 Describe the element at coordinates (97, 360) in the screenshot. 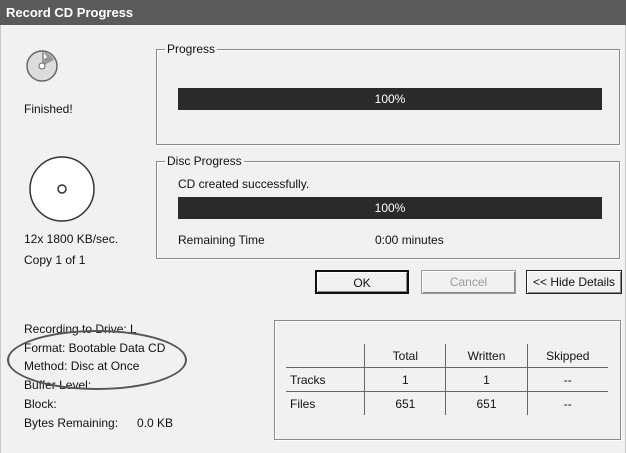

I see `highlight-oval` at that location.